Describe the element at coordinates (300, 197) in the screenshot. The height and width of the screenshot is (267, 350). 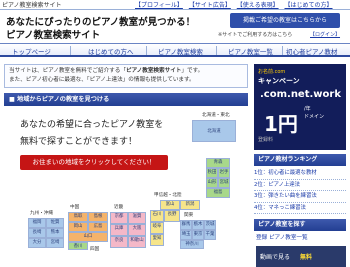
I see `ranking-item: 3位：弾きたい曲を練習法` at that location.